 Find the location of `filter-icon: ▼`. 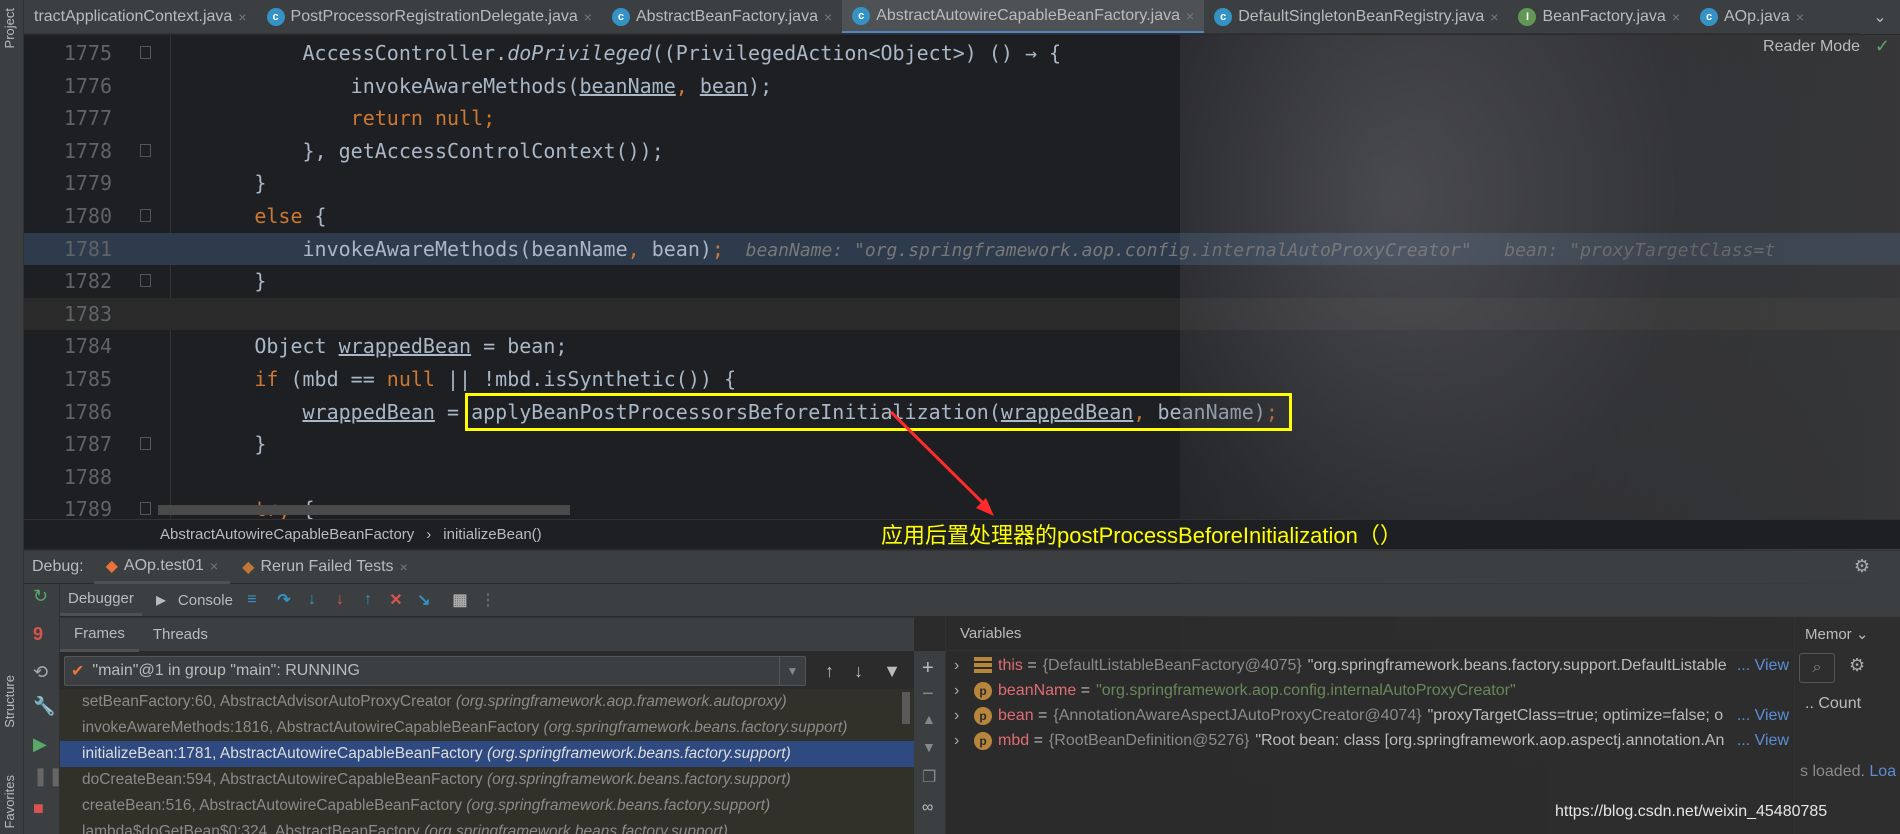

filter-icon: ▼ is located at coordinates (892, 671).